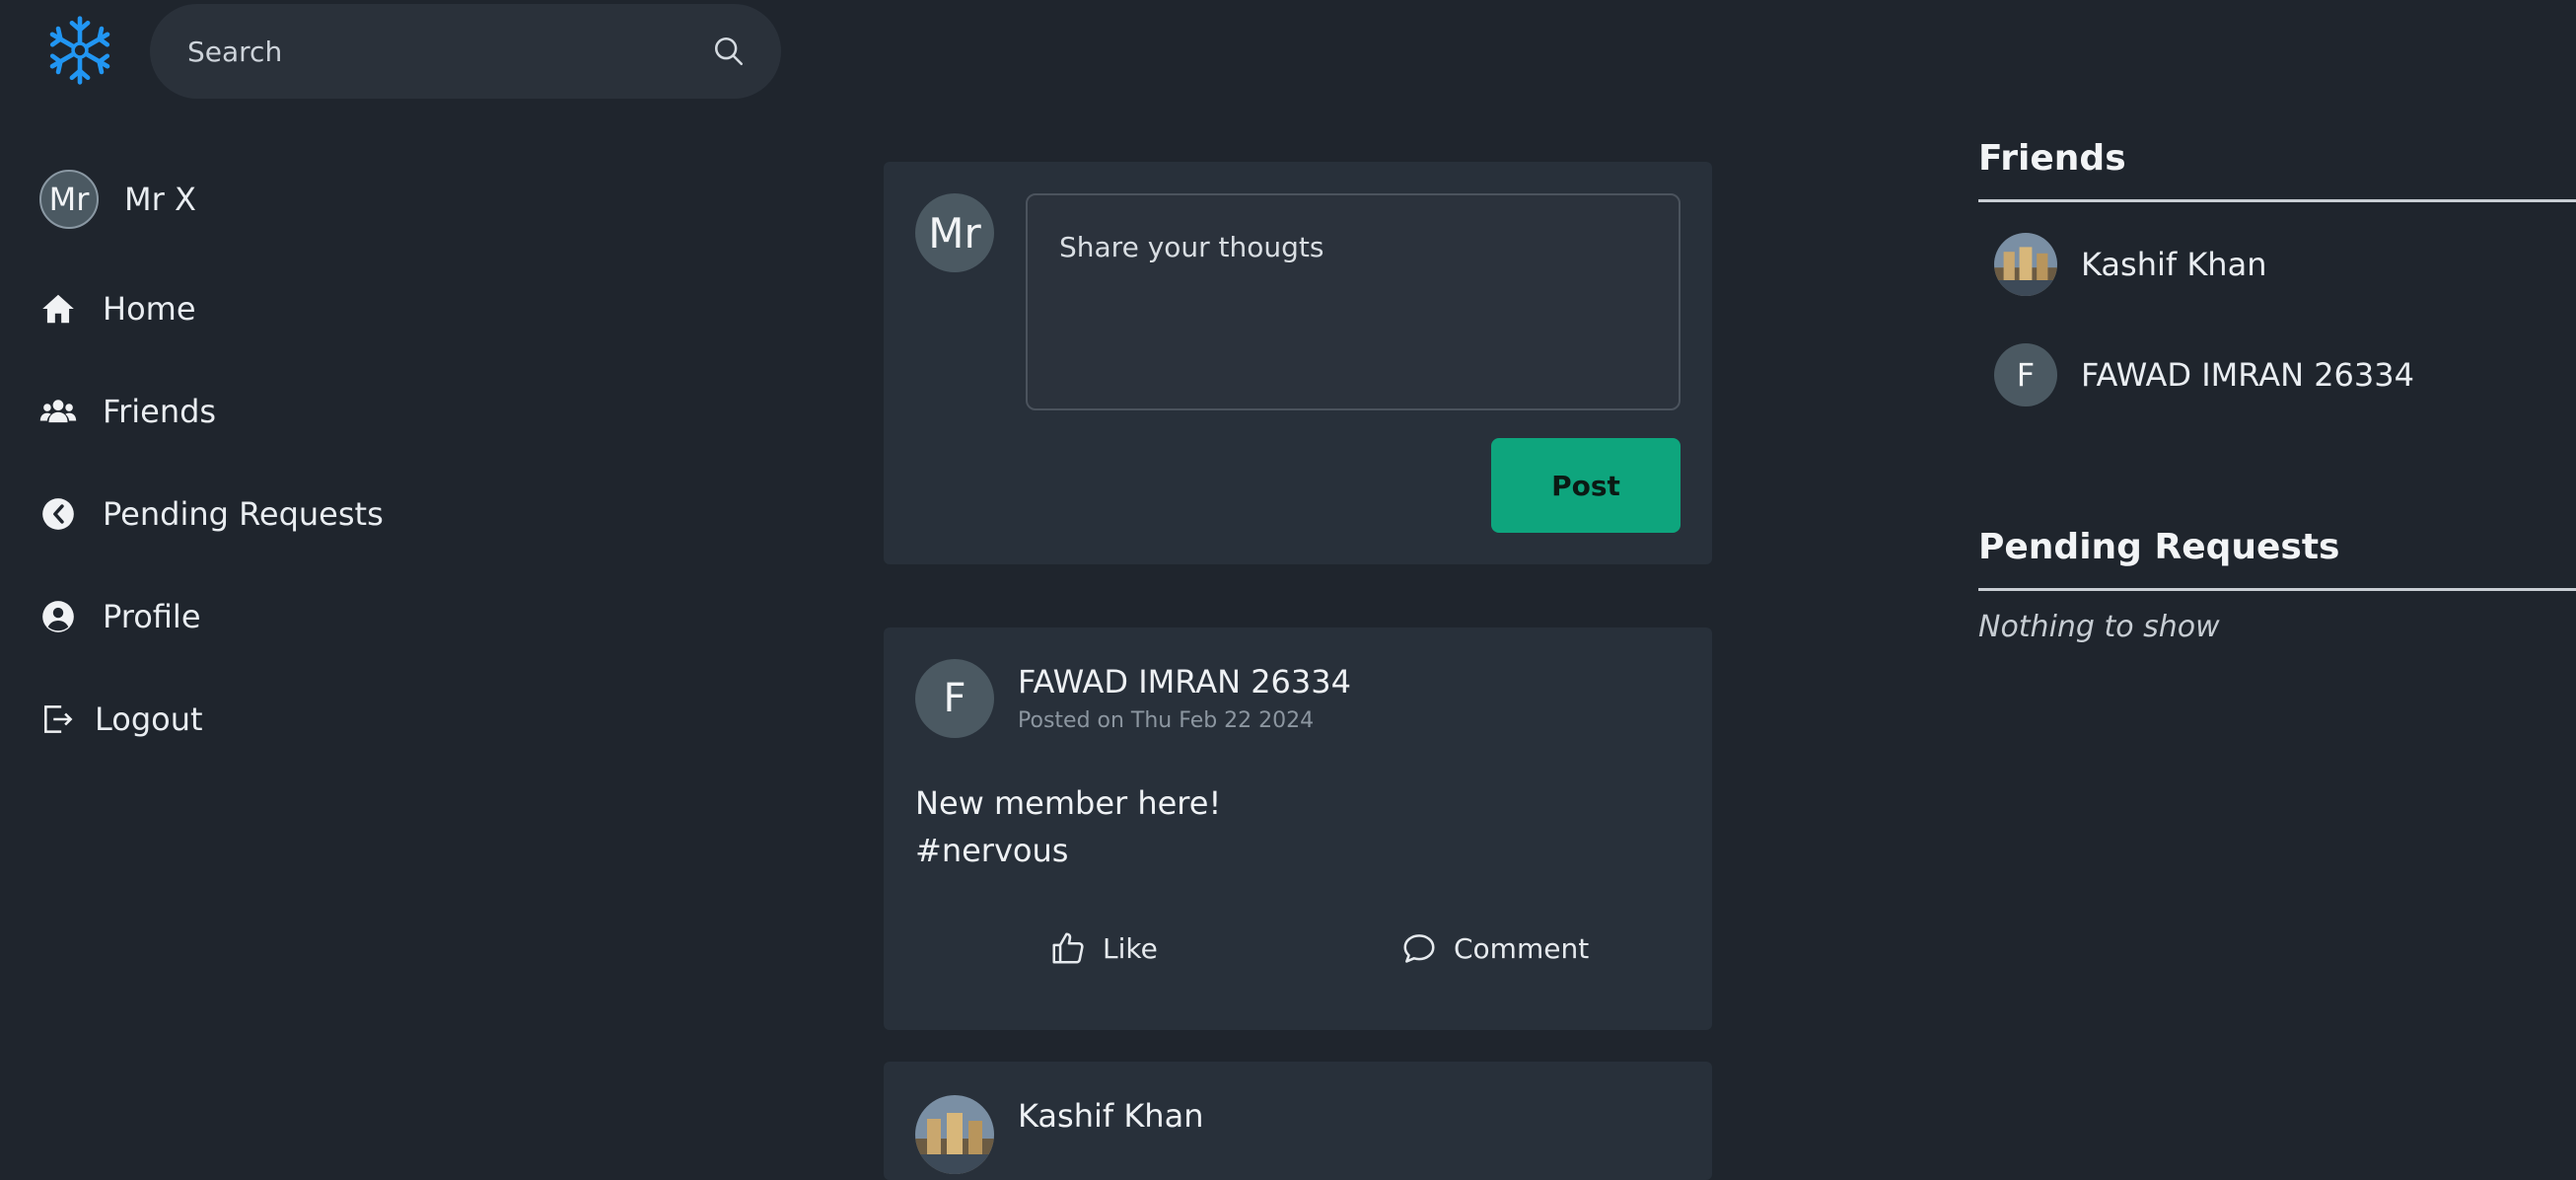 This screenshot has width=2576, height=1180. What do you see at coordinates (992, 850) in the screenshot?
I see `post-hashtag: #nervous` at bounding box center [992, 850].